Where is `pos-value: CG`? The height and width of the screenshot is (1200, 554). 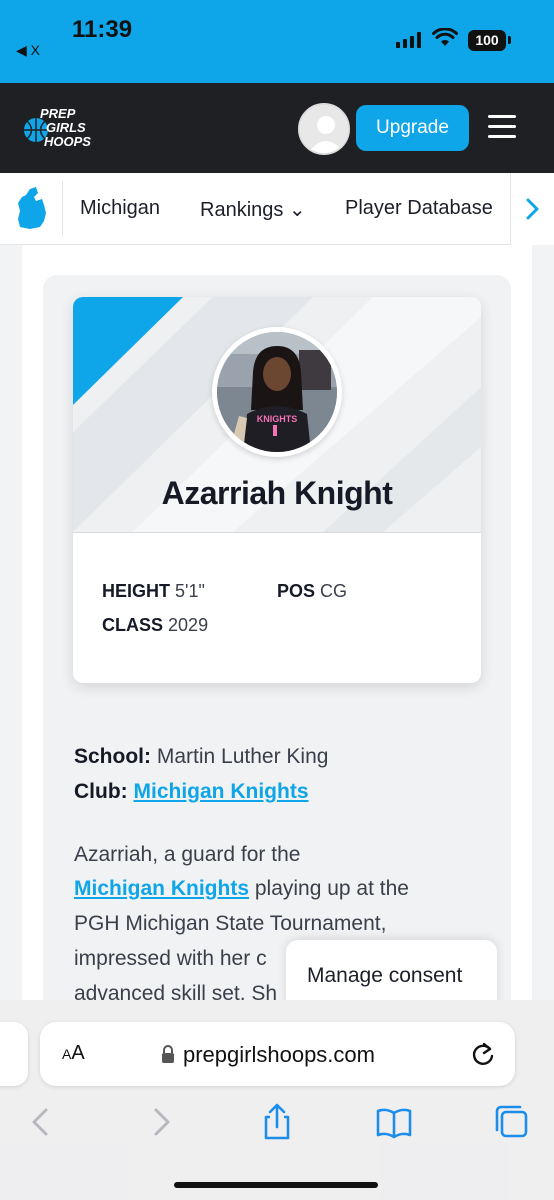
pos-value: CG is located at coordinates (334, 591).